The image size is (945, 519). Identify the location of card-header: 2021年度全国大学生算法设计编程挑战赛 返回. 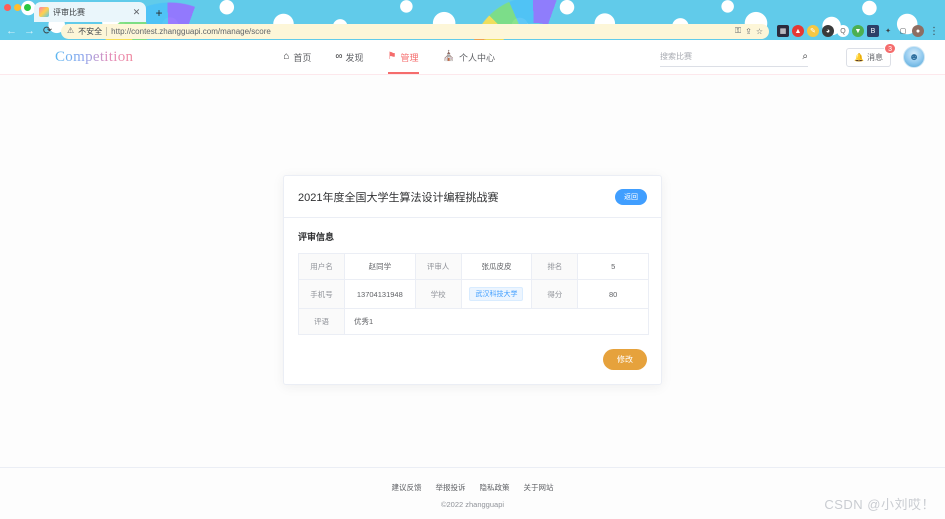
(472, 197).